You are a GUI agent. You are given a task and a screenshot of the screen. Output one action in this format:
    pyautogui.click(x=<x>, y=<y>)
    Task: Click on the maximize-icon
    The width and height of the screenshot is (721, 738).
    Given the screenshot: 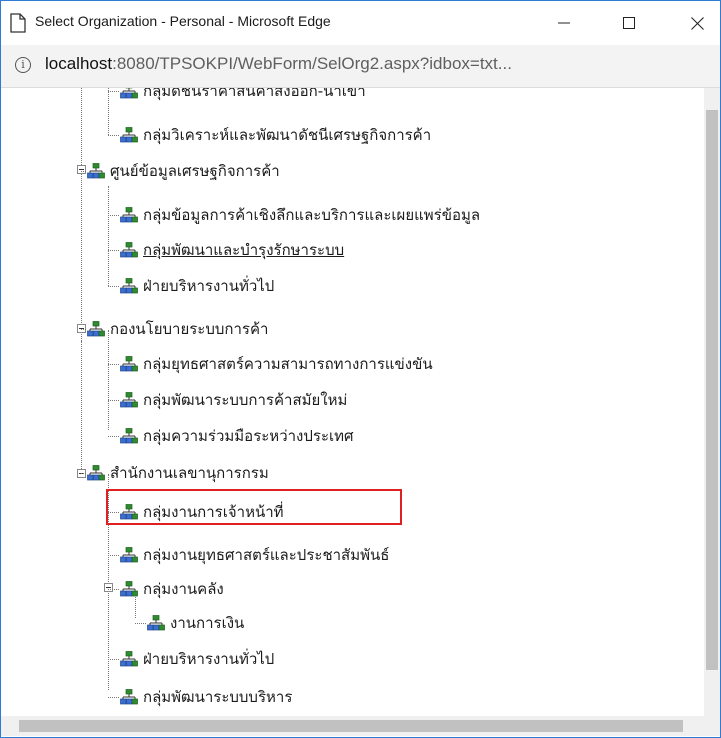 What is the action you would take?
    pyautogui.click(x=629, y=23)
    